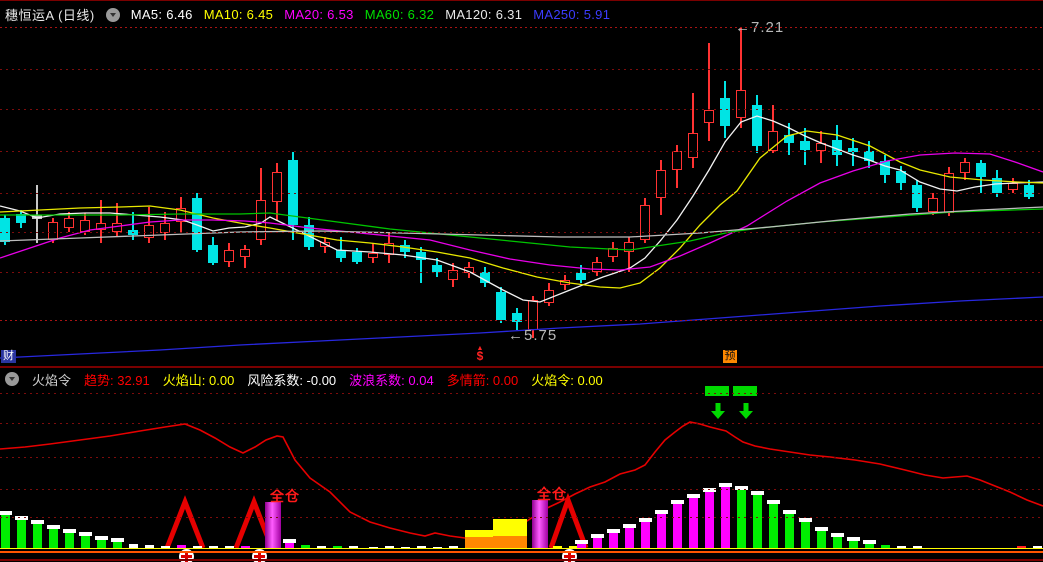 The height and width of the screenshot is (562, 1043). I want to click on dividend-dollar-marker: ▲ $, so click(480, 353).